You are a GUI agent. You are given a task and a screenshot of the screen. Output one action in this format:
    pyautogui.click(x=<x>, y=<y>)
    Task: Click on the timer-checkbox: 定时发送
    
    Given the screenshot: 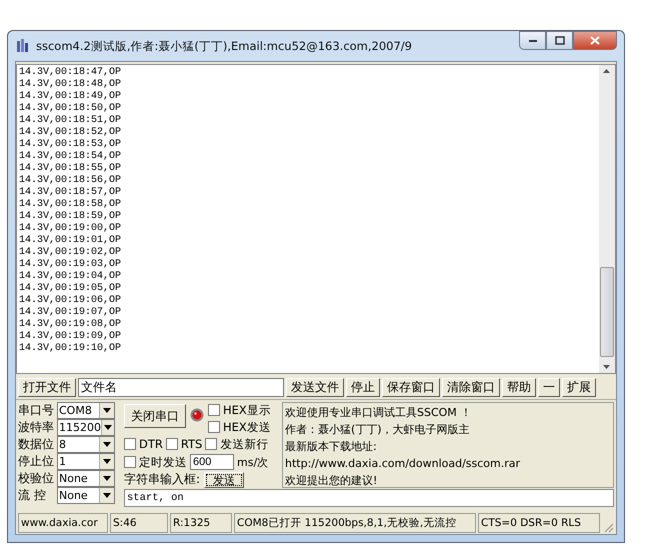 What is the action you would take?
    pyautogui.click(x=155, y=462)
    